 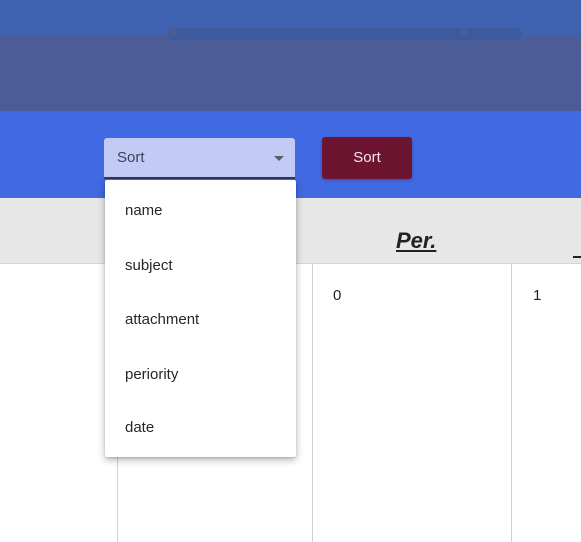 I want to click on sort-option-name: name, so click(x=200, y=211).